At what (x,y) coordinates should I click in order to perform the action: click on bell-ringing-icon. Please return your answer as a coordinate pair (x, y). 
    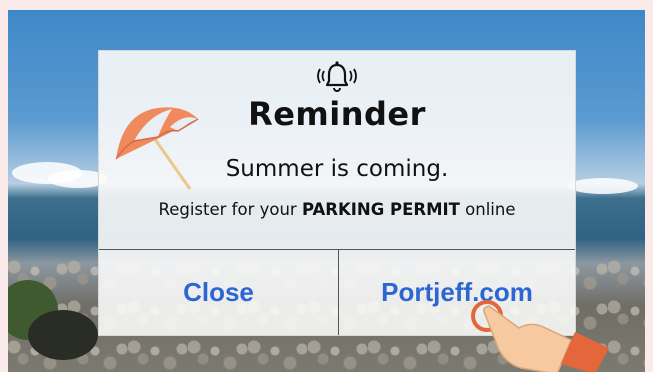
    Looking at the image, I should click on (337, 76).